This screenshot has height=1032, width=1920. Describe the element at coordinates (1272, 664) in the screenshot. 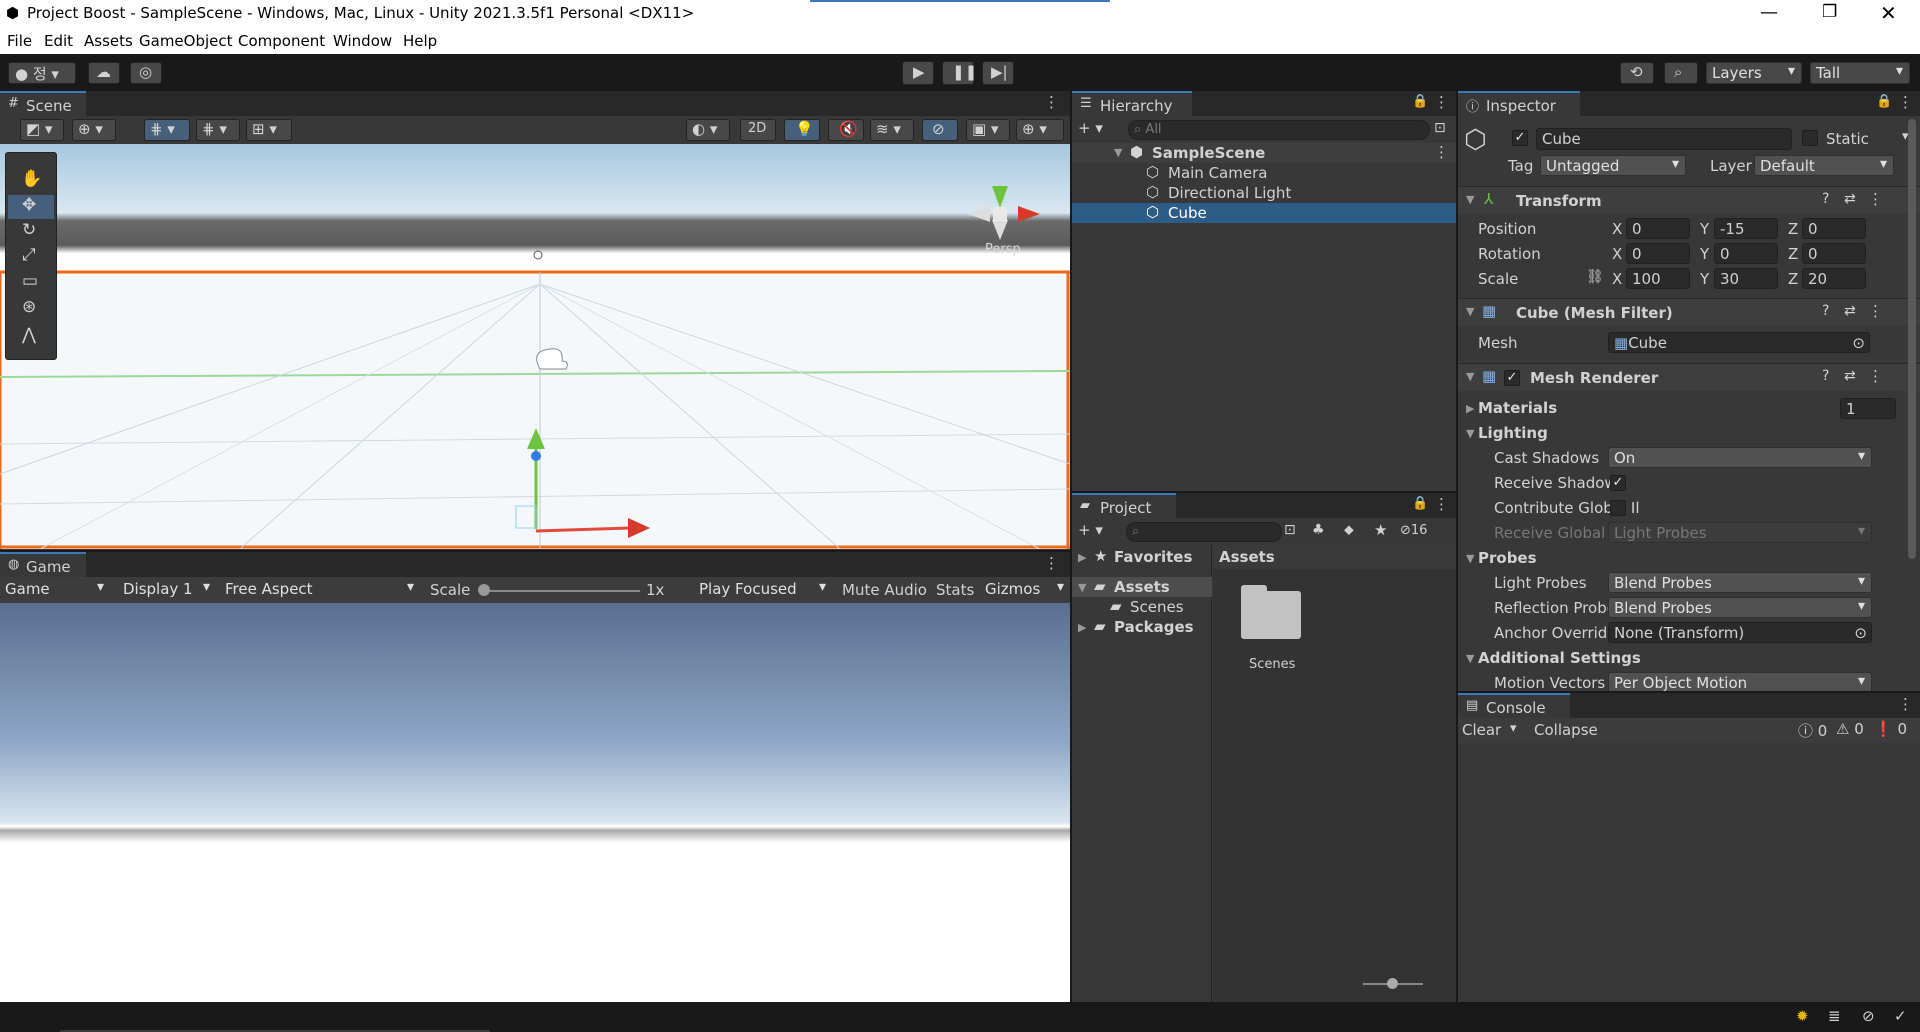

I see `scenes-folder-label: Scenes` at that location.